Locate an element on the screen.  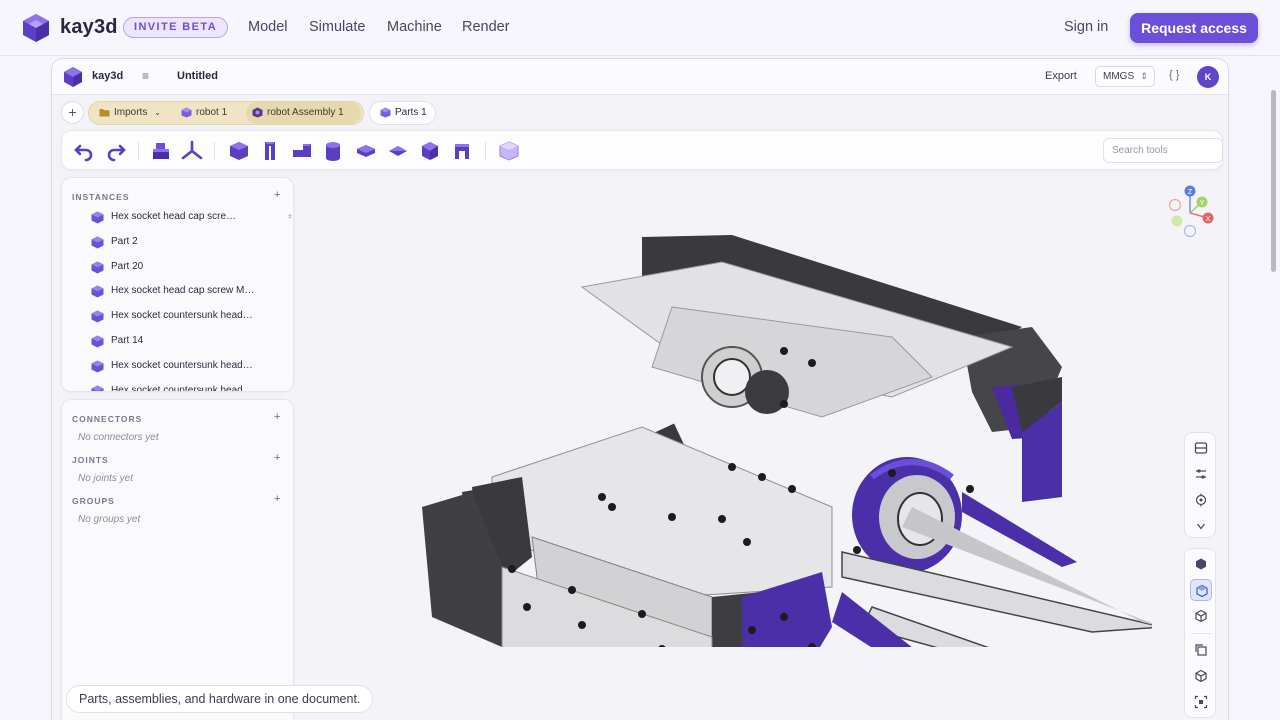
export-button: Export is located at coordinates (1061, 76).